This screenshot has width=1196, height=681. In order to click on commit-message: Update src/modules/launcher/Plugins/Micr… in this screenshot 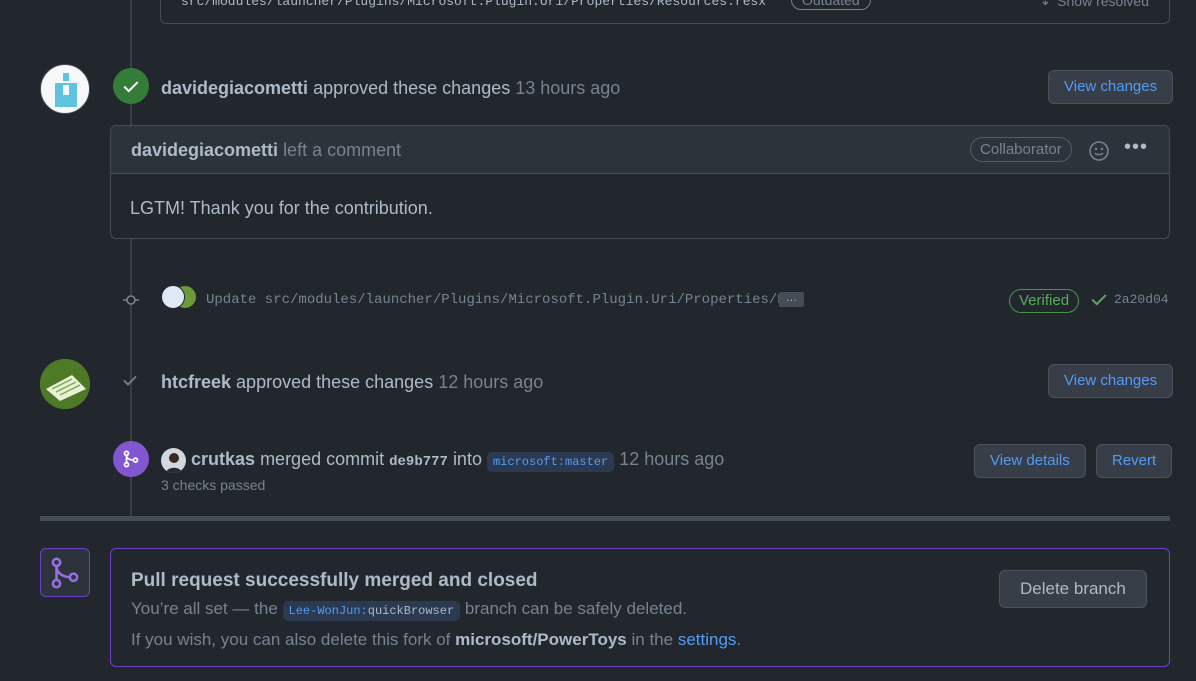, I will do `click(500, 300)`.